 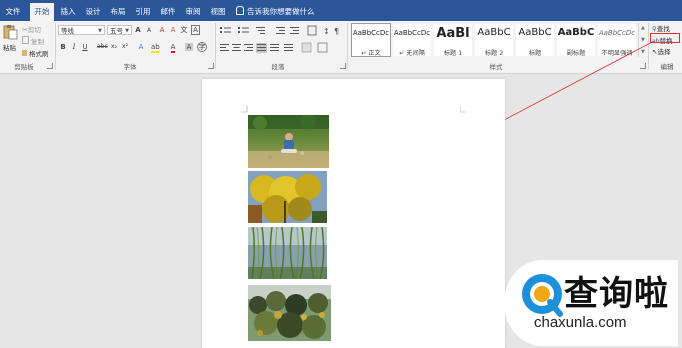 What do you see at coordinates (24, 53) in the screenshot?
I see `brush-icon` at bounding box center [24, 53].